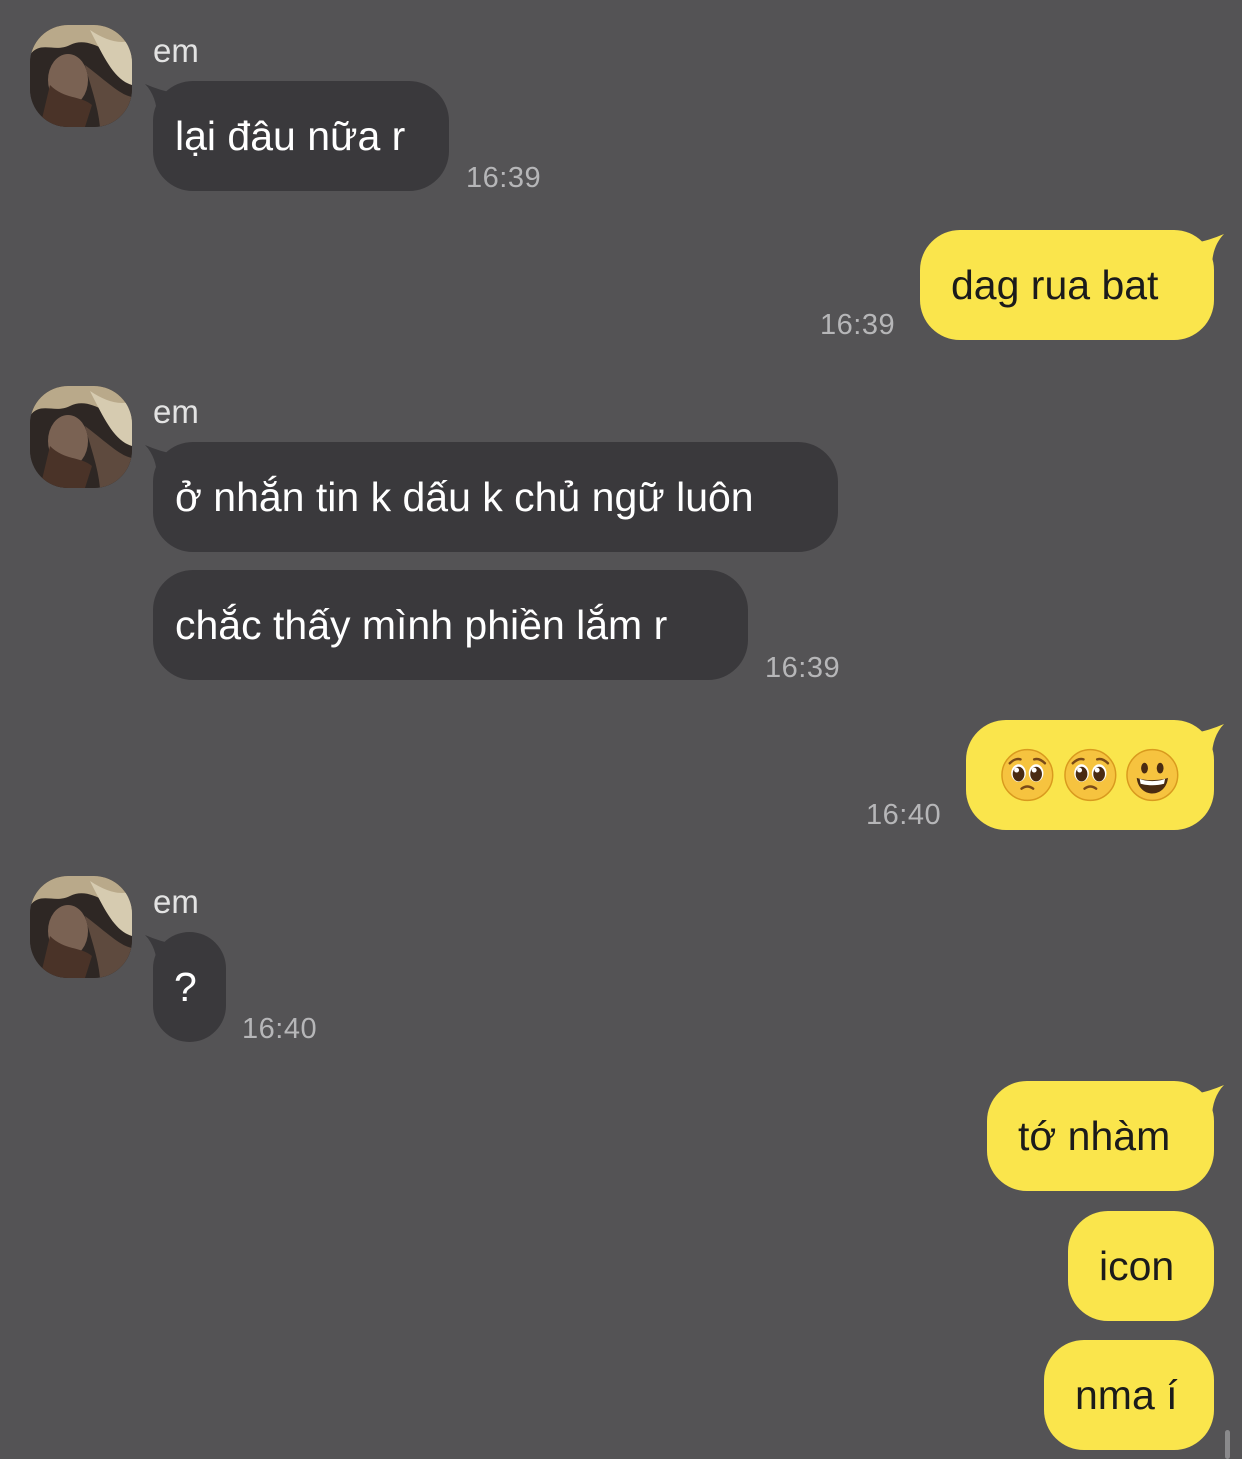  I want to click on outgoing-message-bubble: icon, so click(1141, 1266).